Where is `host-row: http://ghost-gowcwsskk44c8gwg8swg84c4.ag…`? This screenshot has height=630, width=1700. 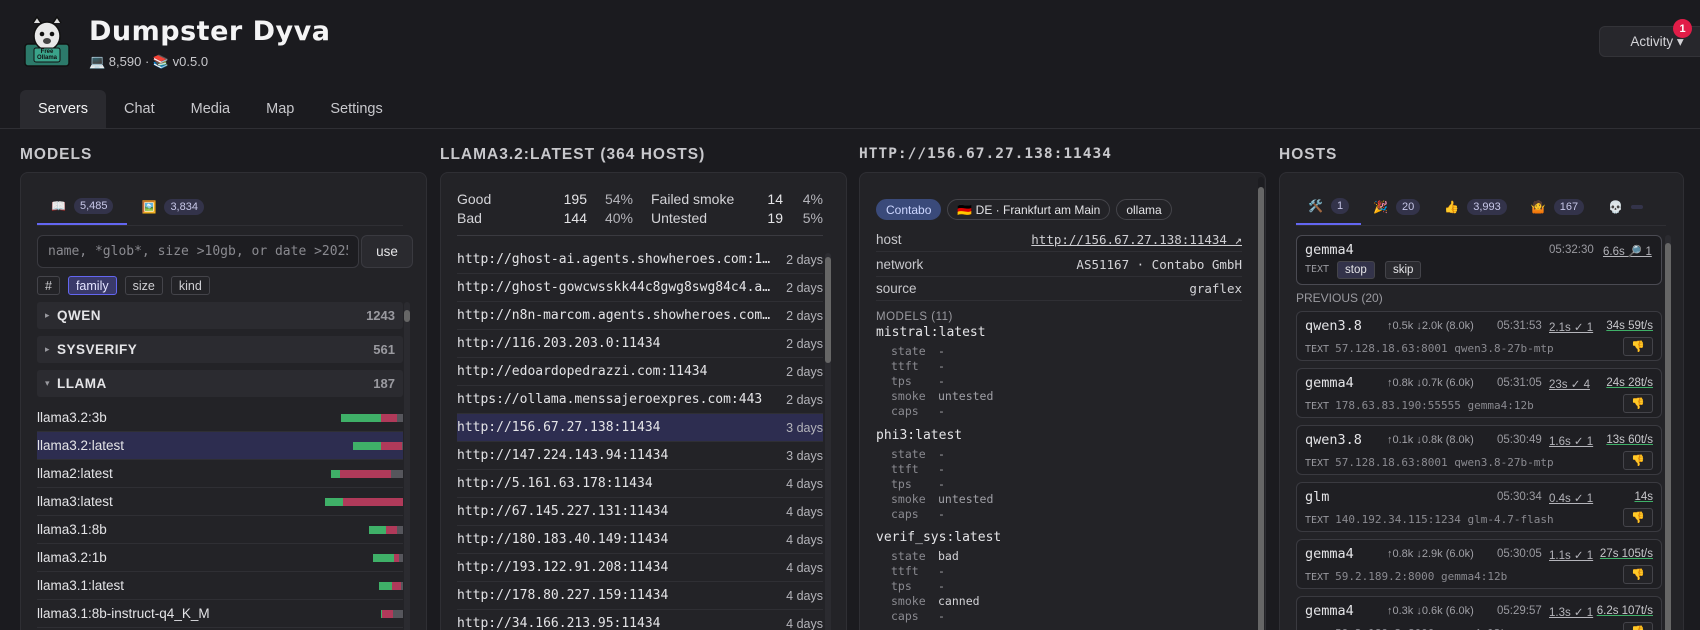 host-row: http://ghost-gowcwsskk44c8gwg8swg84c4.ag… is located at coordinates (640, 288).